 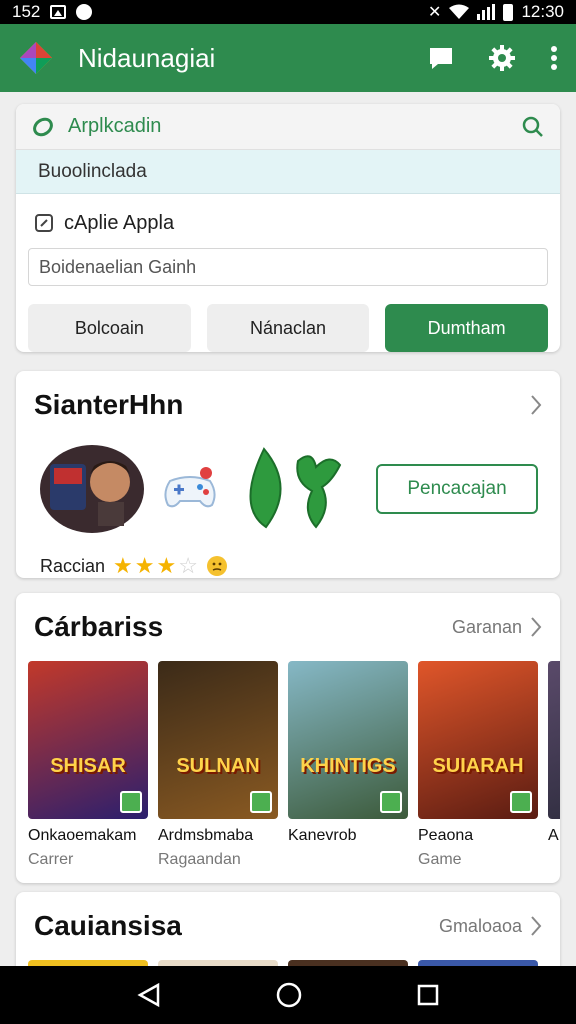 What do you see at coordinates (43, 126) in the screenshot?
I see `leaf-icon` at bounding box center [43, 126].